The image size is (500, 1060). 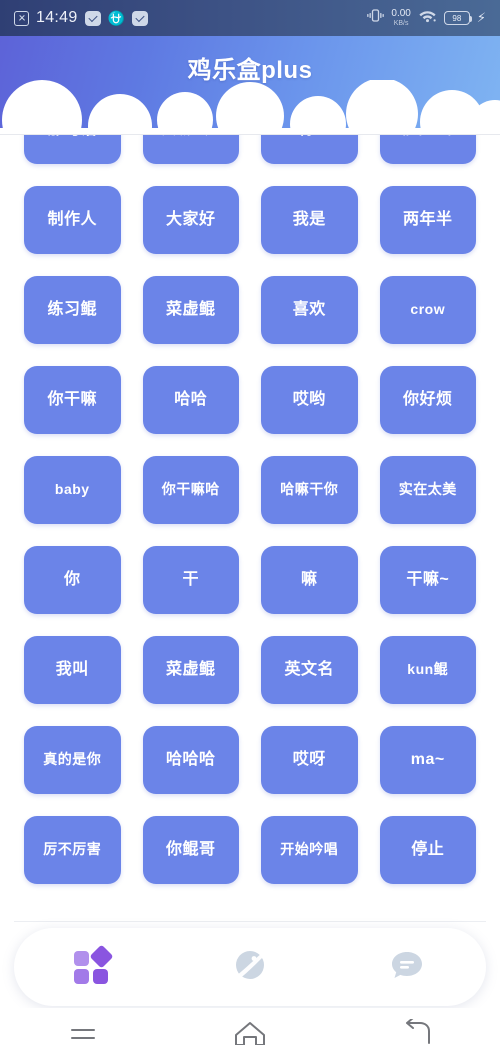 What do you see at coordinates (190, 149) in the screenshot?
I see `sound-button: 大喊一声` at bounding box center [190, 149].